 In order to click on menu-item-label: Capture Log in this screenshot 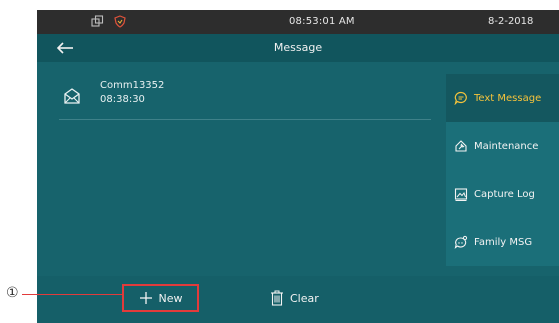, I will do `click(504, 194)`.